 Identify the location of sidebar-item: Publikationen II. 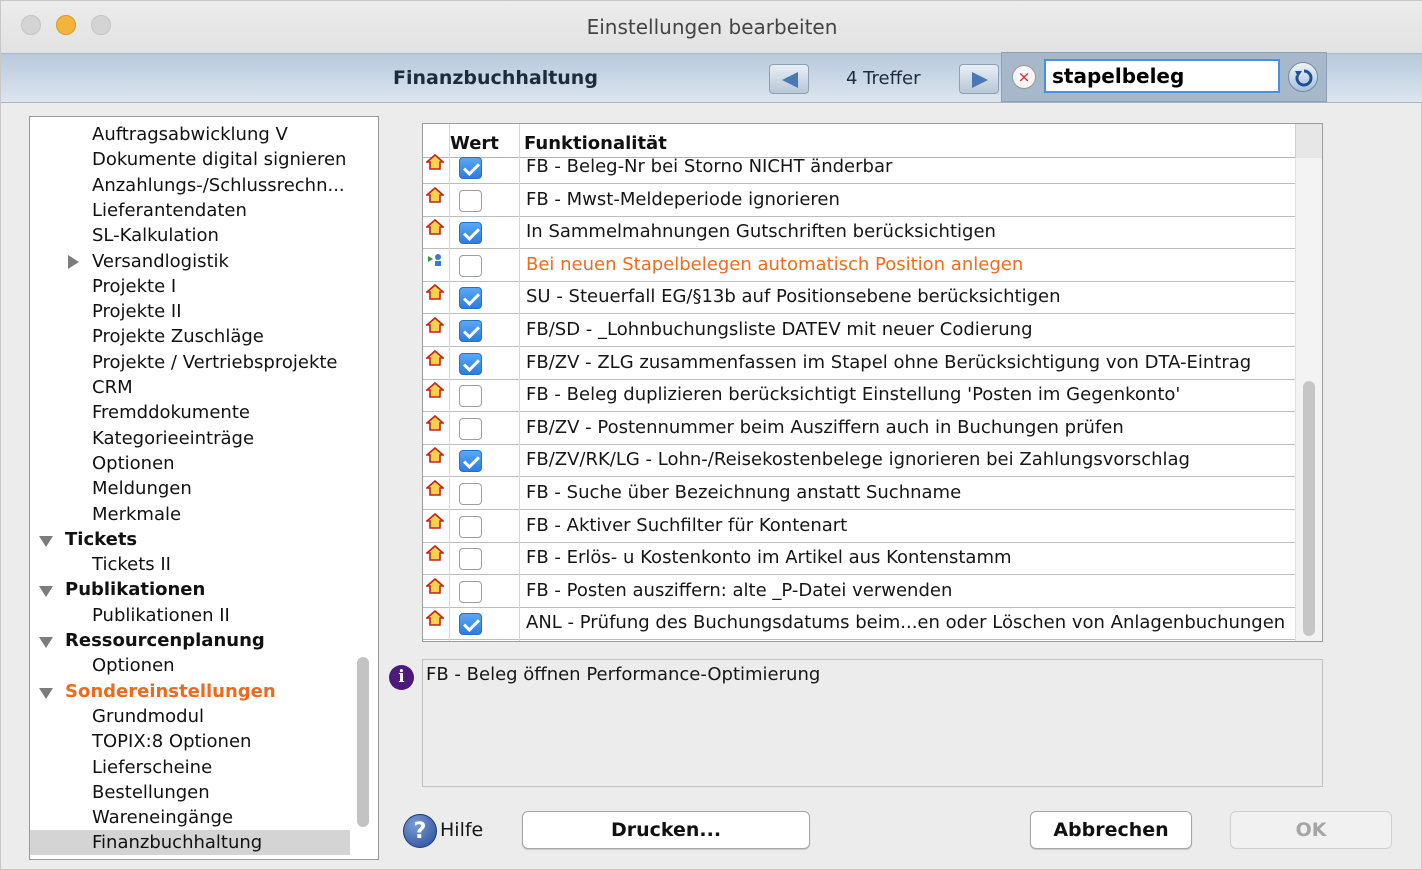
(190, 615).